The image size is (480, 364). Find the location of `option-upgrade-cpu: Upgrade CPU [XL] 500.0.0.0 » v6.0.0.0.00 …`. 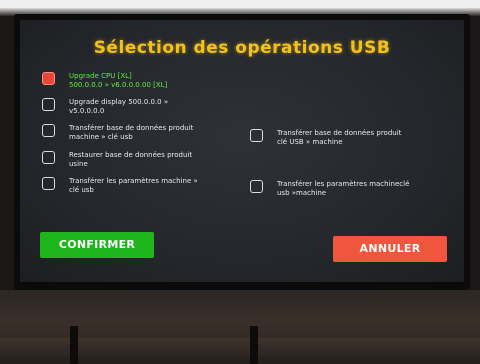

option-upgrade-cpu: Upgrade CPU [XL] 500.0.0.0 » v6.0.0.0.00 … is located at coordinates (135, 81).